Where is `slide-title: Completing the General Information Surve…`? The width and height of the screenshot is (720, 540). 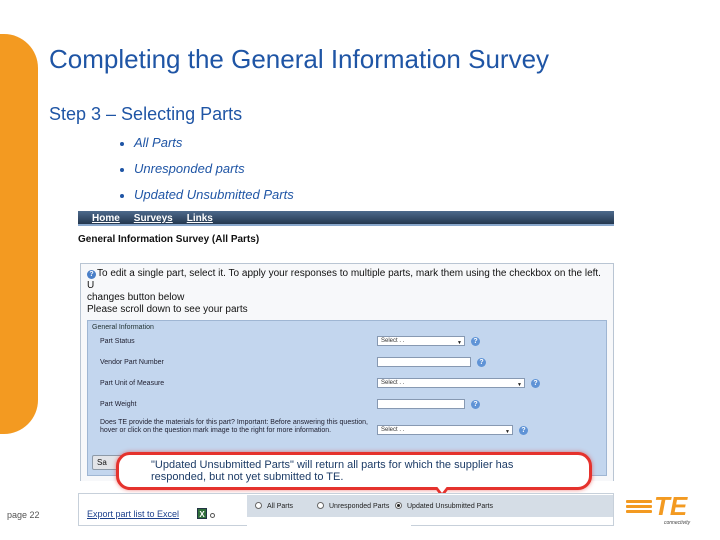 slide-title: Completing the General Information Surve… is located at coordinates (299, 59).